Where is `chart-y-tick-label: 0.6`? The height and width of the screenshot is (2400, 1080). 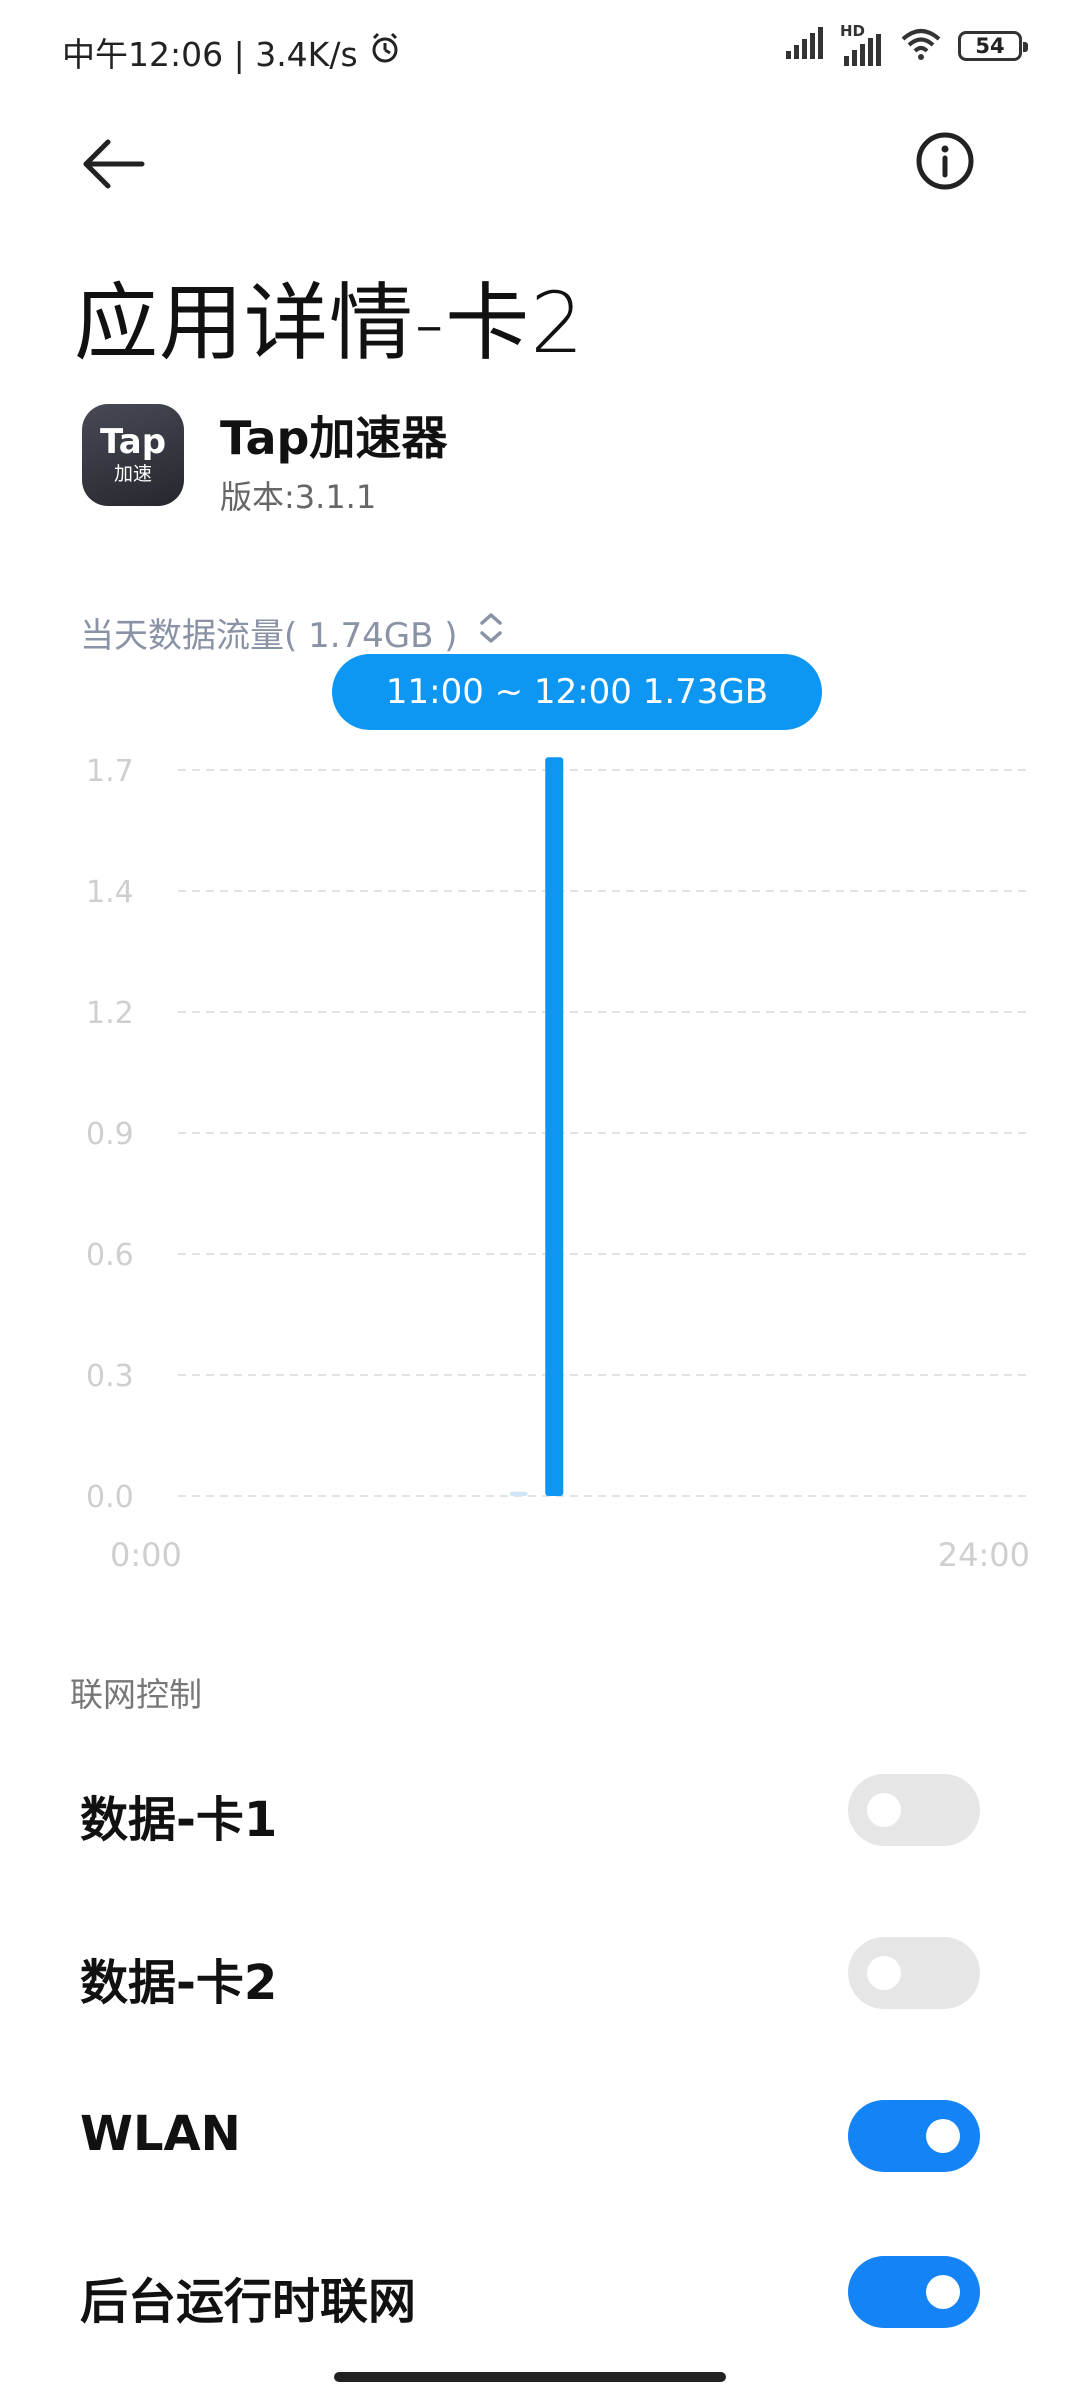 chart-y-tick-label: 0.6 is located at coordinates (110, 1255).